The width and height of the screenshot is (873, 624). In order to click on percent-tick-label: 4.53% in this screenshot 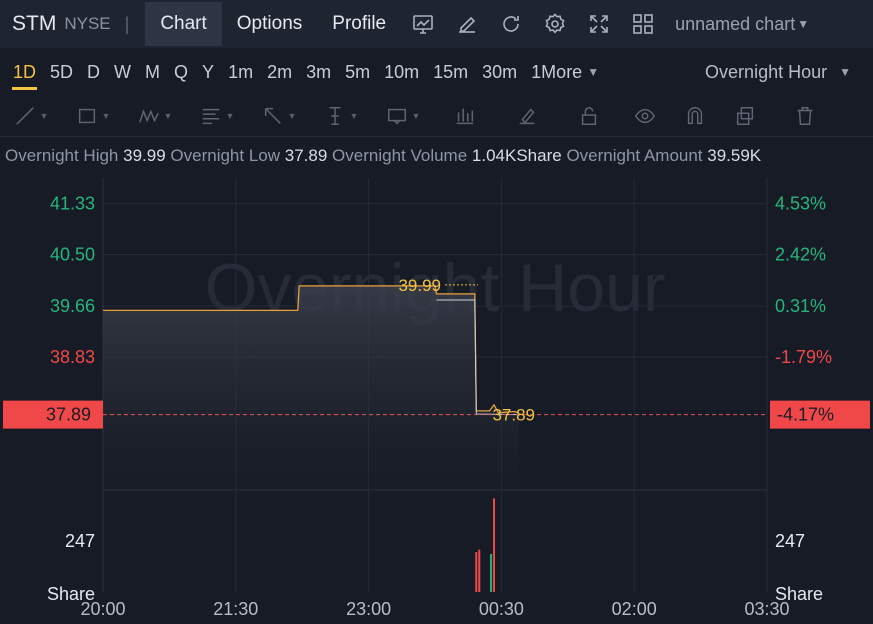, I will do `click(800, 204)`.